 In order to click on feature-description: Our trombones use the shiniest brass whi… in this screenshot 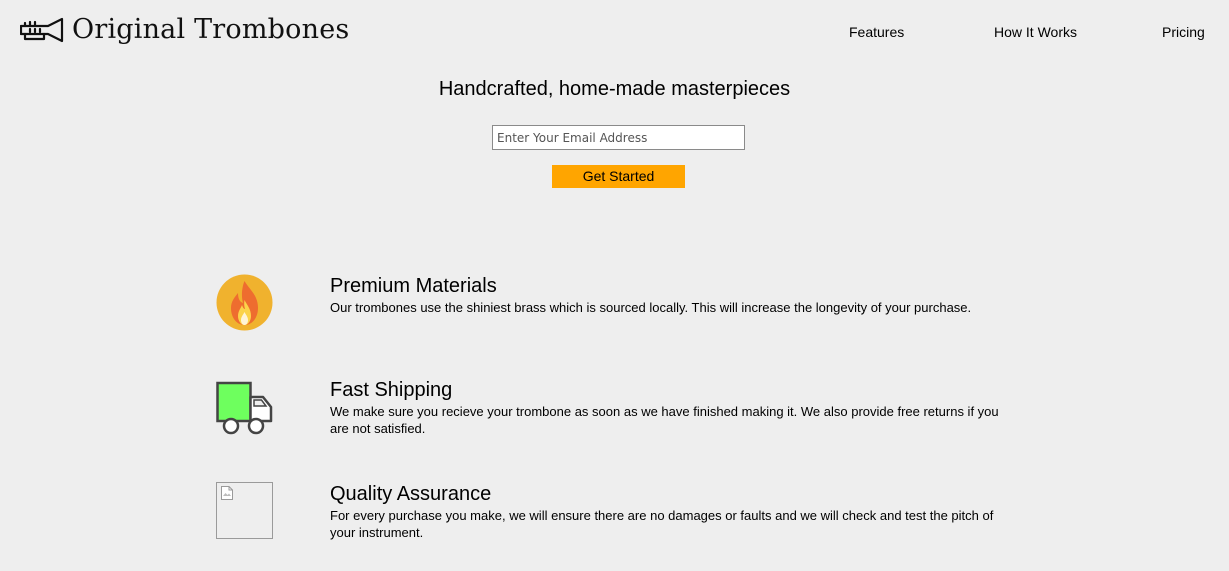, I will do `click(651, 307)`.